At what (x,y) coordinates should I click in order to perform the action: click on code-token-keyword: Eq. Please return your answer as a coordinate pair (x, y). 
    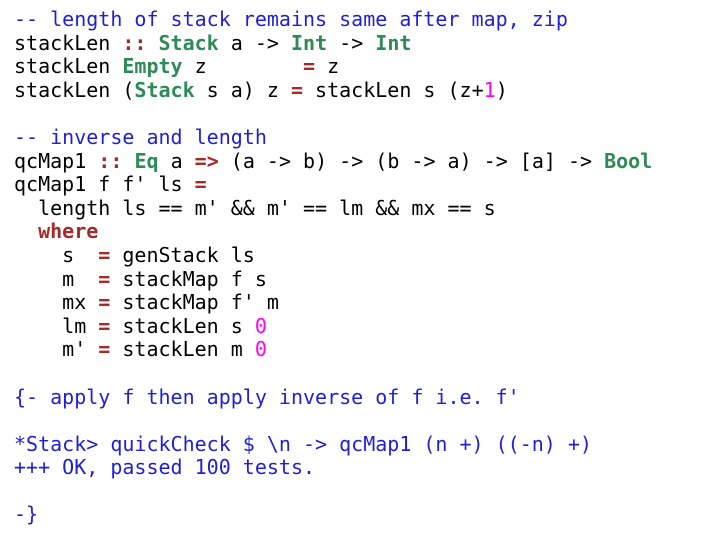
    Looking at the image, I should click on (146, 160).